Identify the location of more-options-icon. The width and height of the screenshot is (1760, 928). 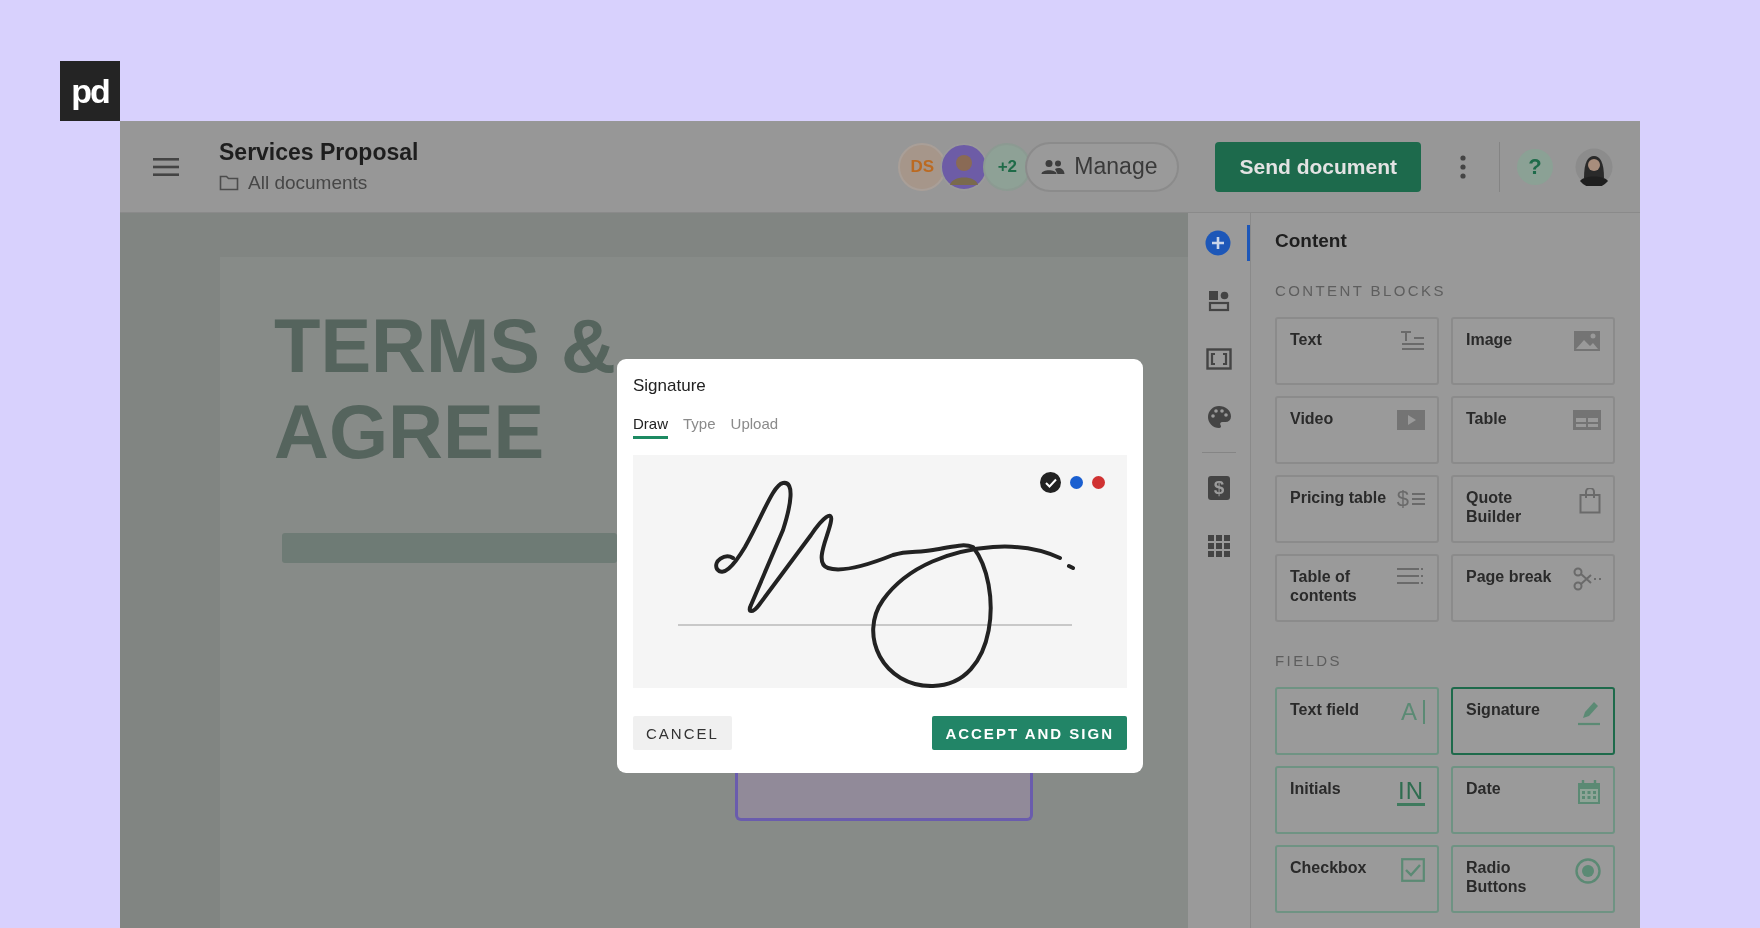
(1463, 166).